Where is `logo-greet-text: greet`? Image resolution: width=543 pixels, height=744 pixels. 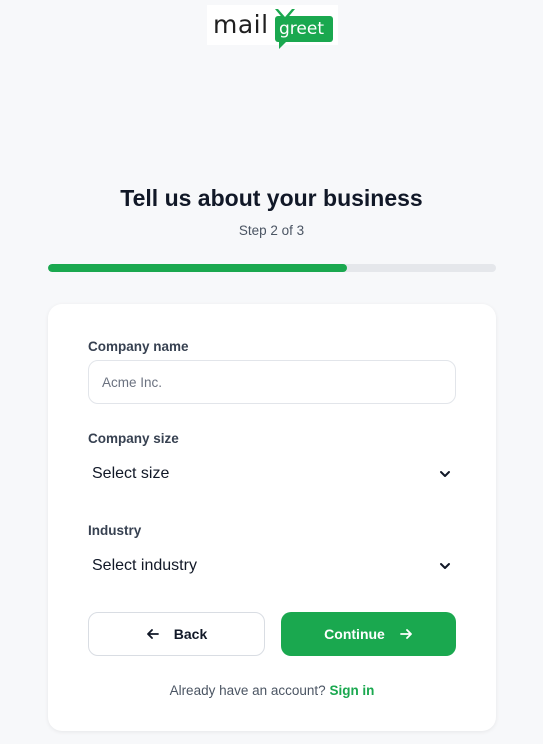 logo-greet-text: greet is located at coordinates (301, 29).